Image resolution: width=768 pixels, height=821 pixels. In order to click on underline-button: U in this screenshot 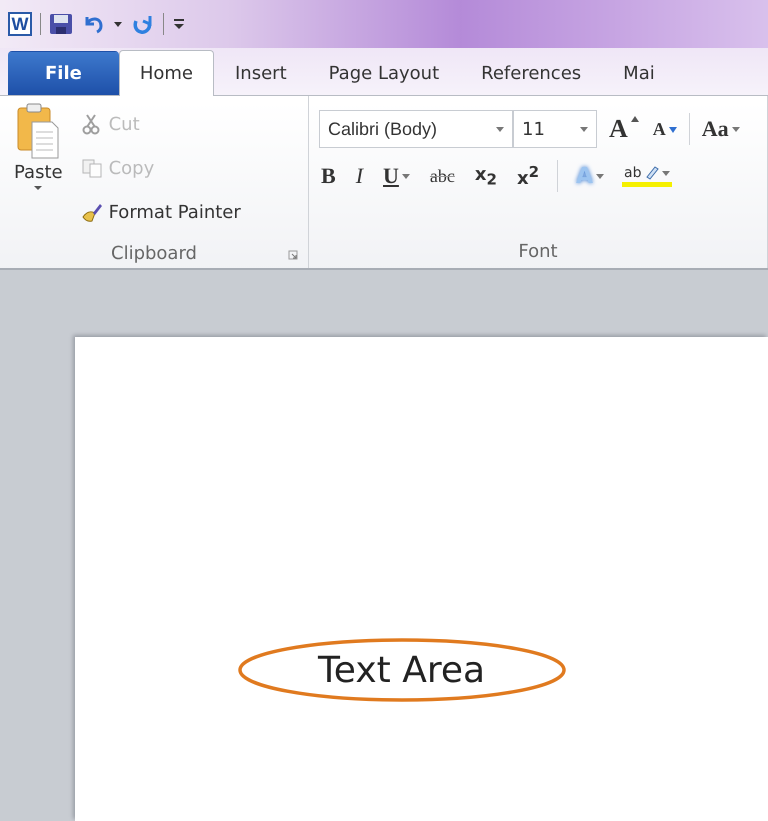, I will do `click(396, 176)`.